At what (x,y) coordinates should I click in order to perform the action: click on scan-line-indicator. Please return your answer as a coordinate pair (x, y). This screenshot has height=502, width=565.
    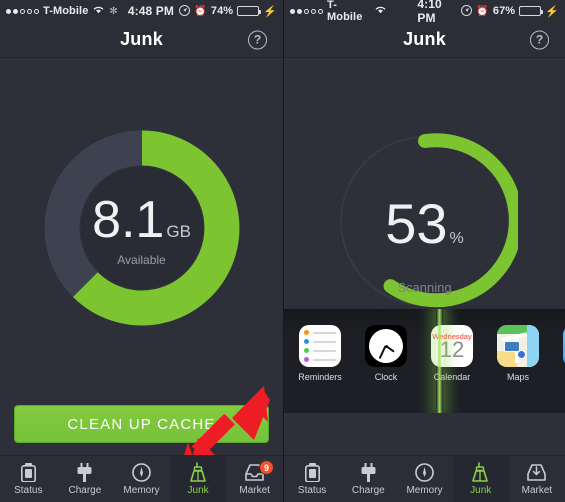
    Looking at the image, I should click on (439, 361).